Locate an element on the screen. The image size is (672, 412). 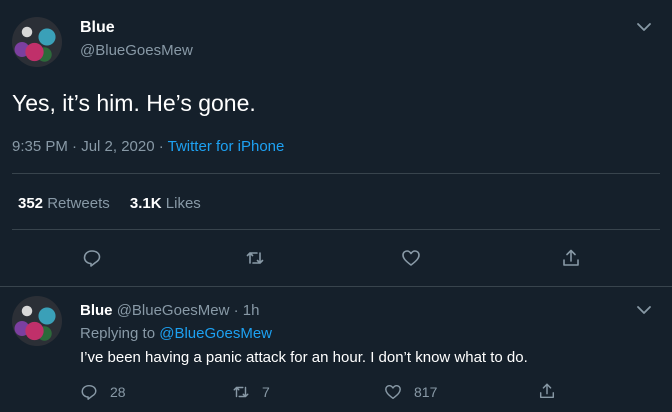
reply-header: Blue @BlueGoesMew · 1h is located at coordinates (169, 310).